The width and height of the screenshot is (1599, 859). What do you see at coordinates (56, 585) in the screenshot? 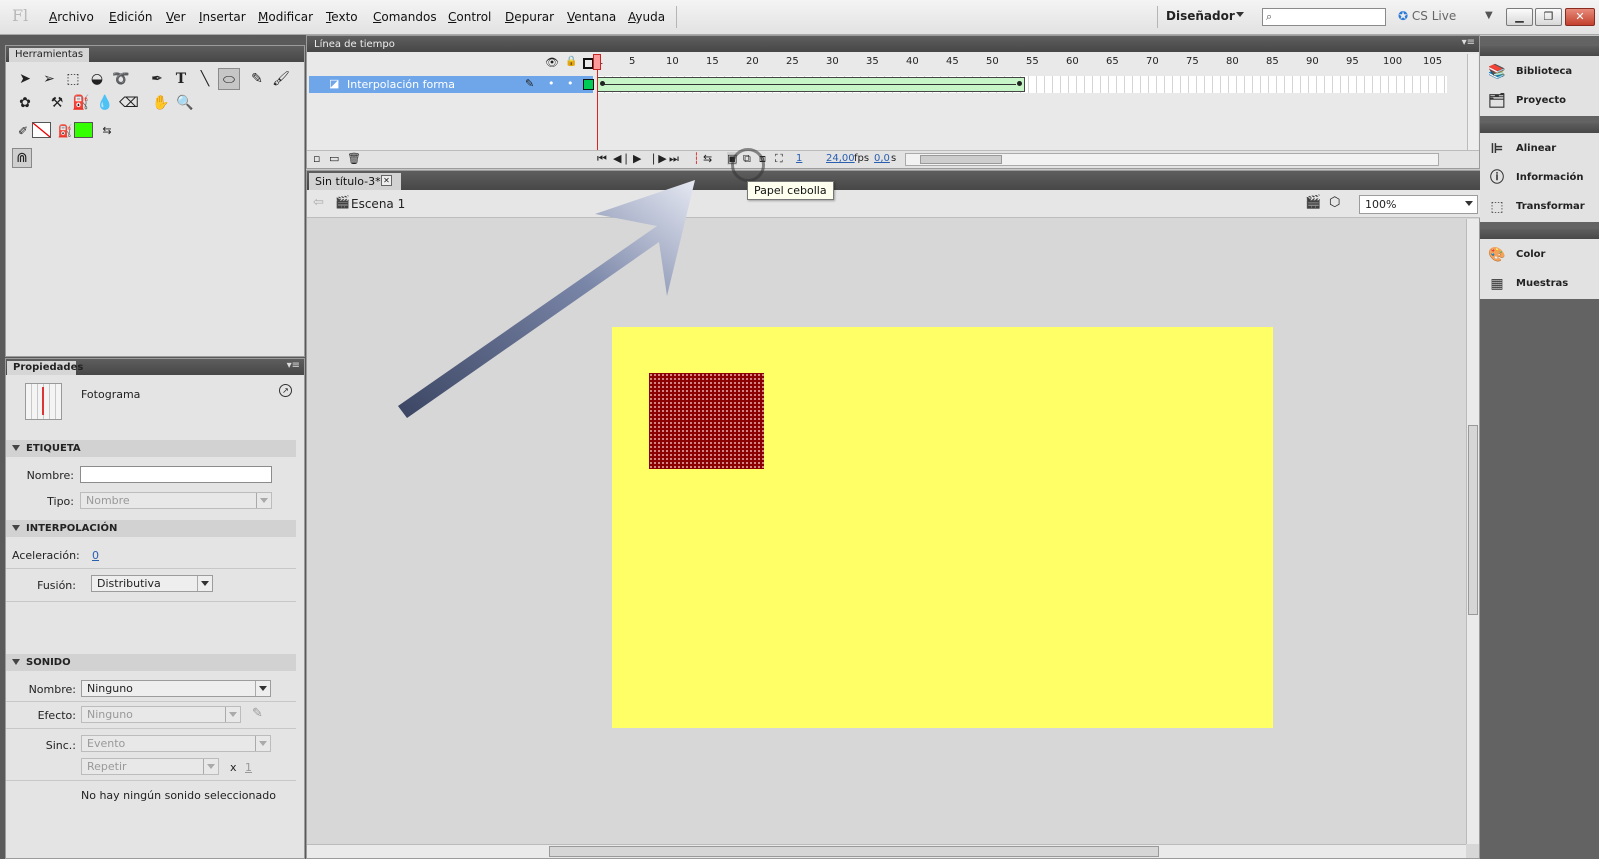
I see `blend-label: Fusión:` at bounding box center [56, 585].